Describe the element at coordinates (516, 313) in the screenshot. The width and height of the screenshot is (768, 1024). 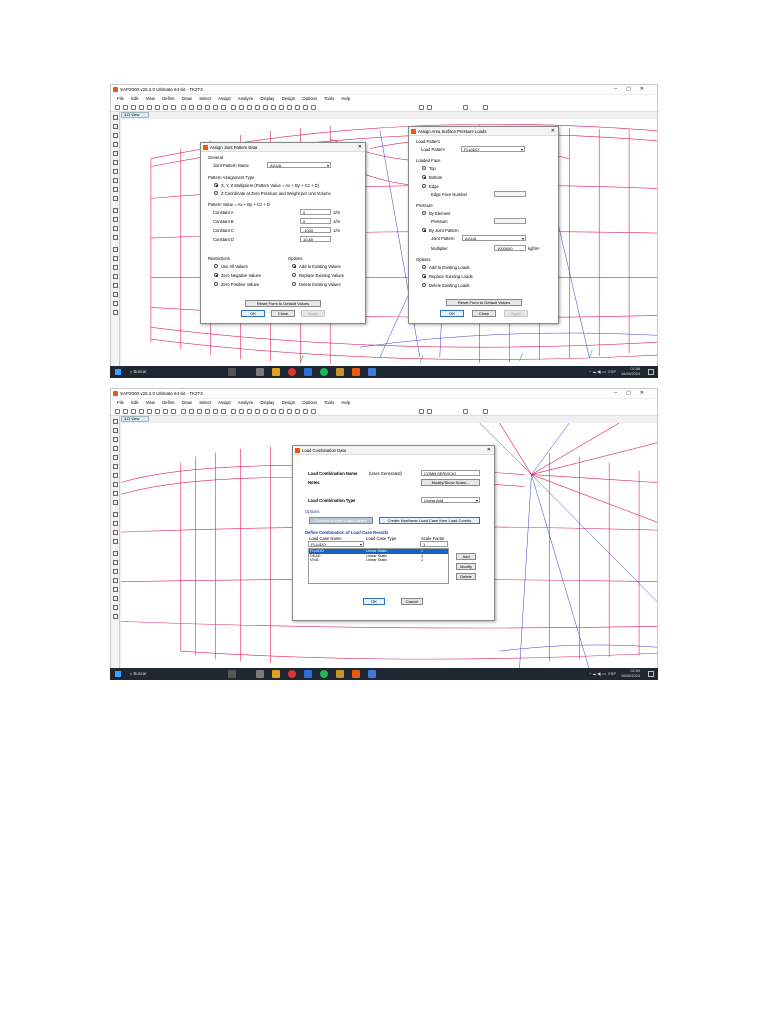
I see `apply-button: Apply` at that location.